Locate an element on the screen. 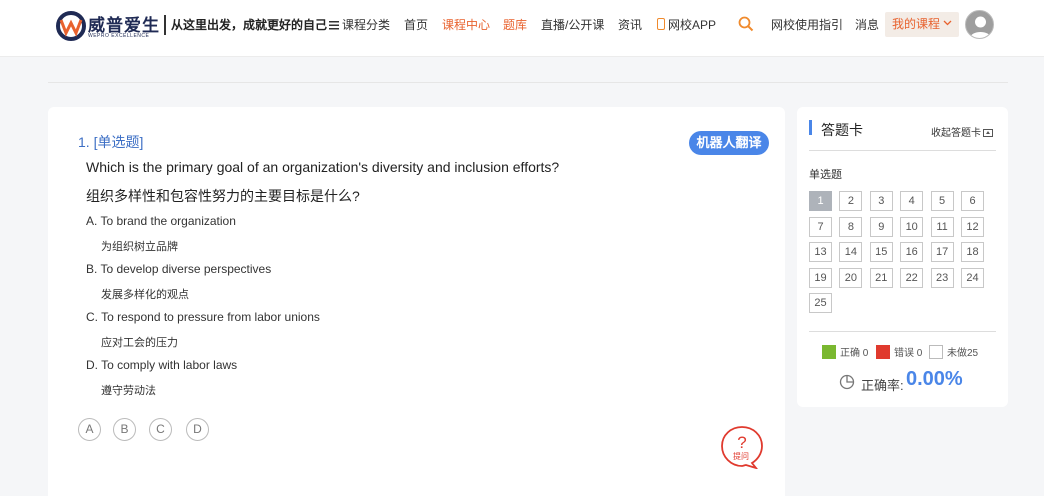  option-b-cn: 发展多样化的观点 is located at coordinates (145, 295).